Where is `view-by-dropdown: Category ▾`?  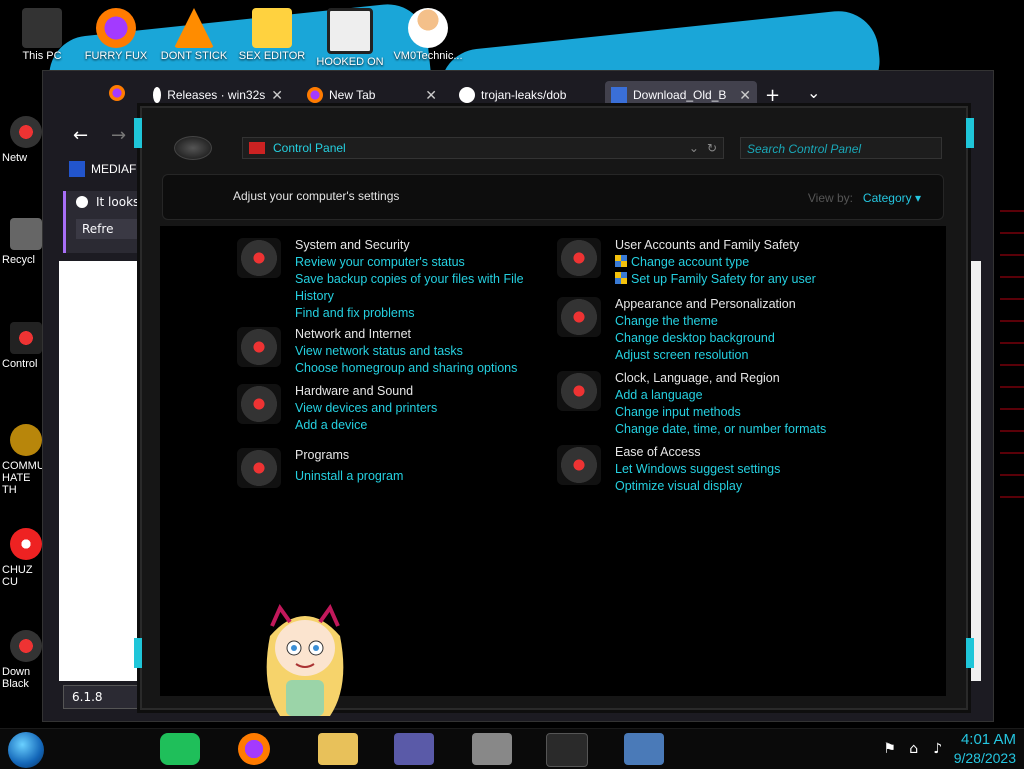 view-by-dropdown: Category ▾ is located at coordinates (892, 198).